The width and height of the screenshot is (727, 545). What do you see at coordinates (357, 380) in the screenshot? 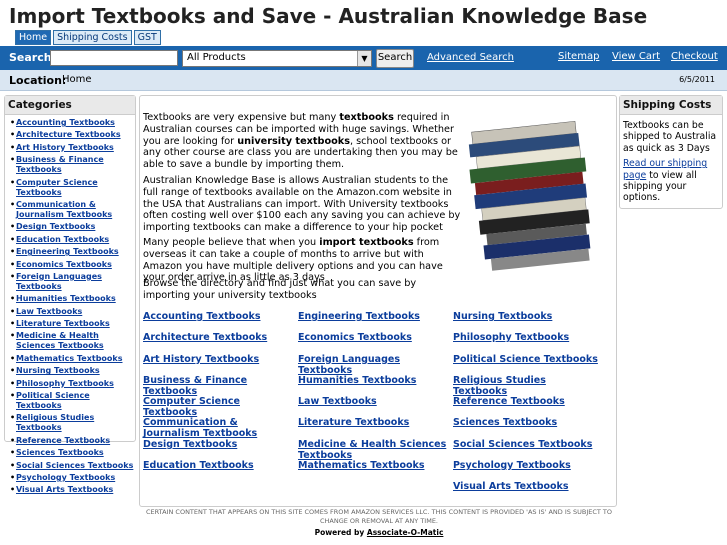
I see `category-grid-link: Humanities Textbooks` at bounding box center [357, 380].